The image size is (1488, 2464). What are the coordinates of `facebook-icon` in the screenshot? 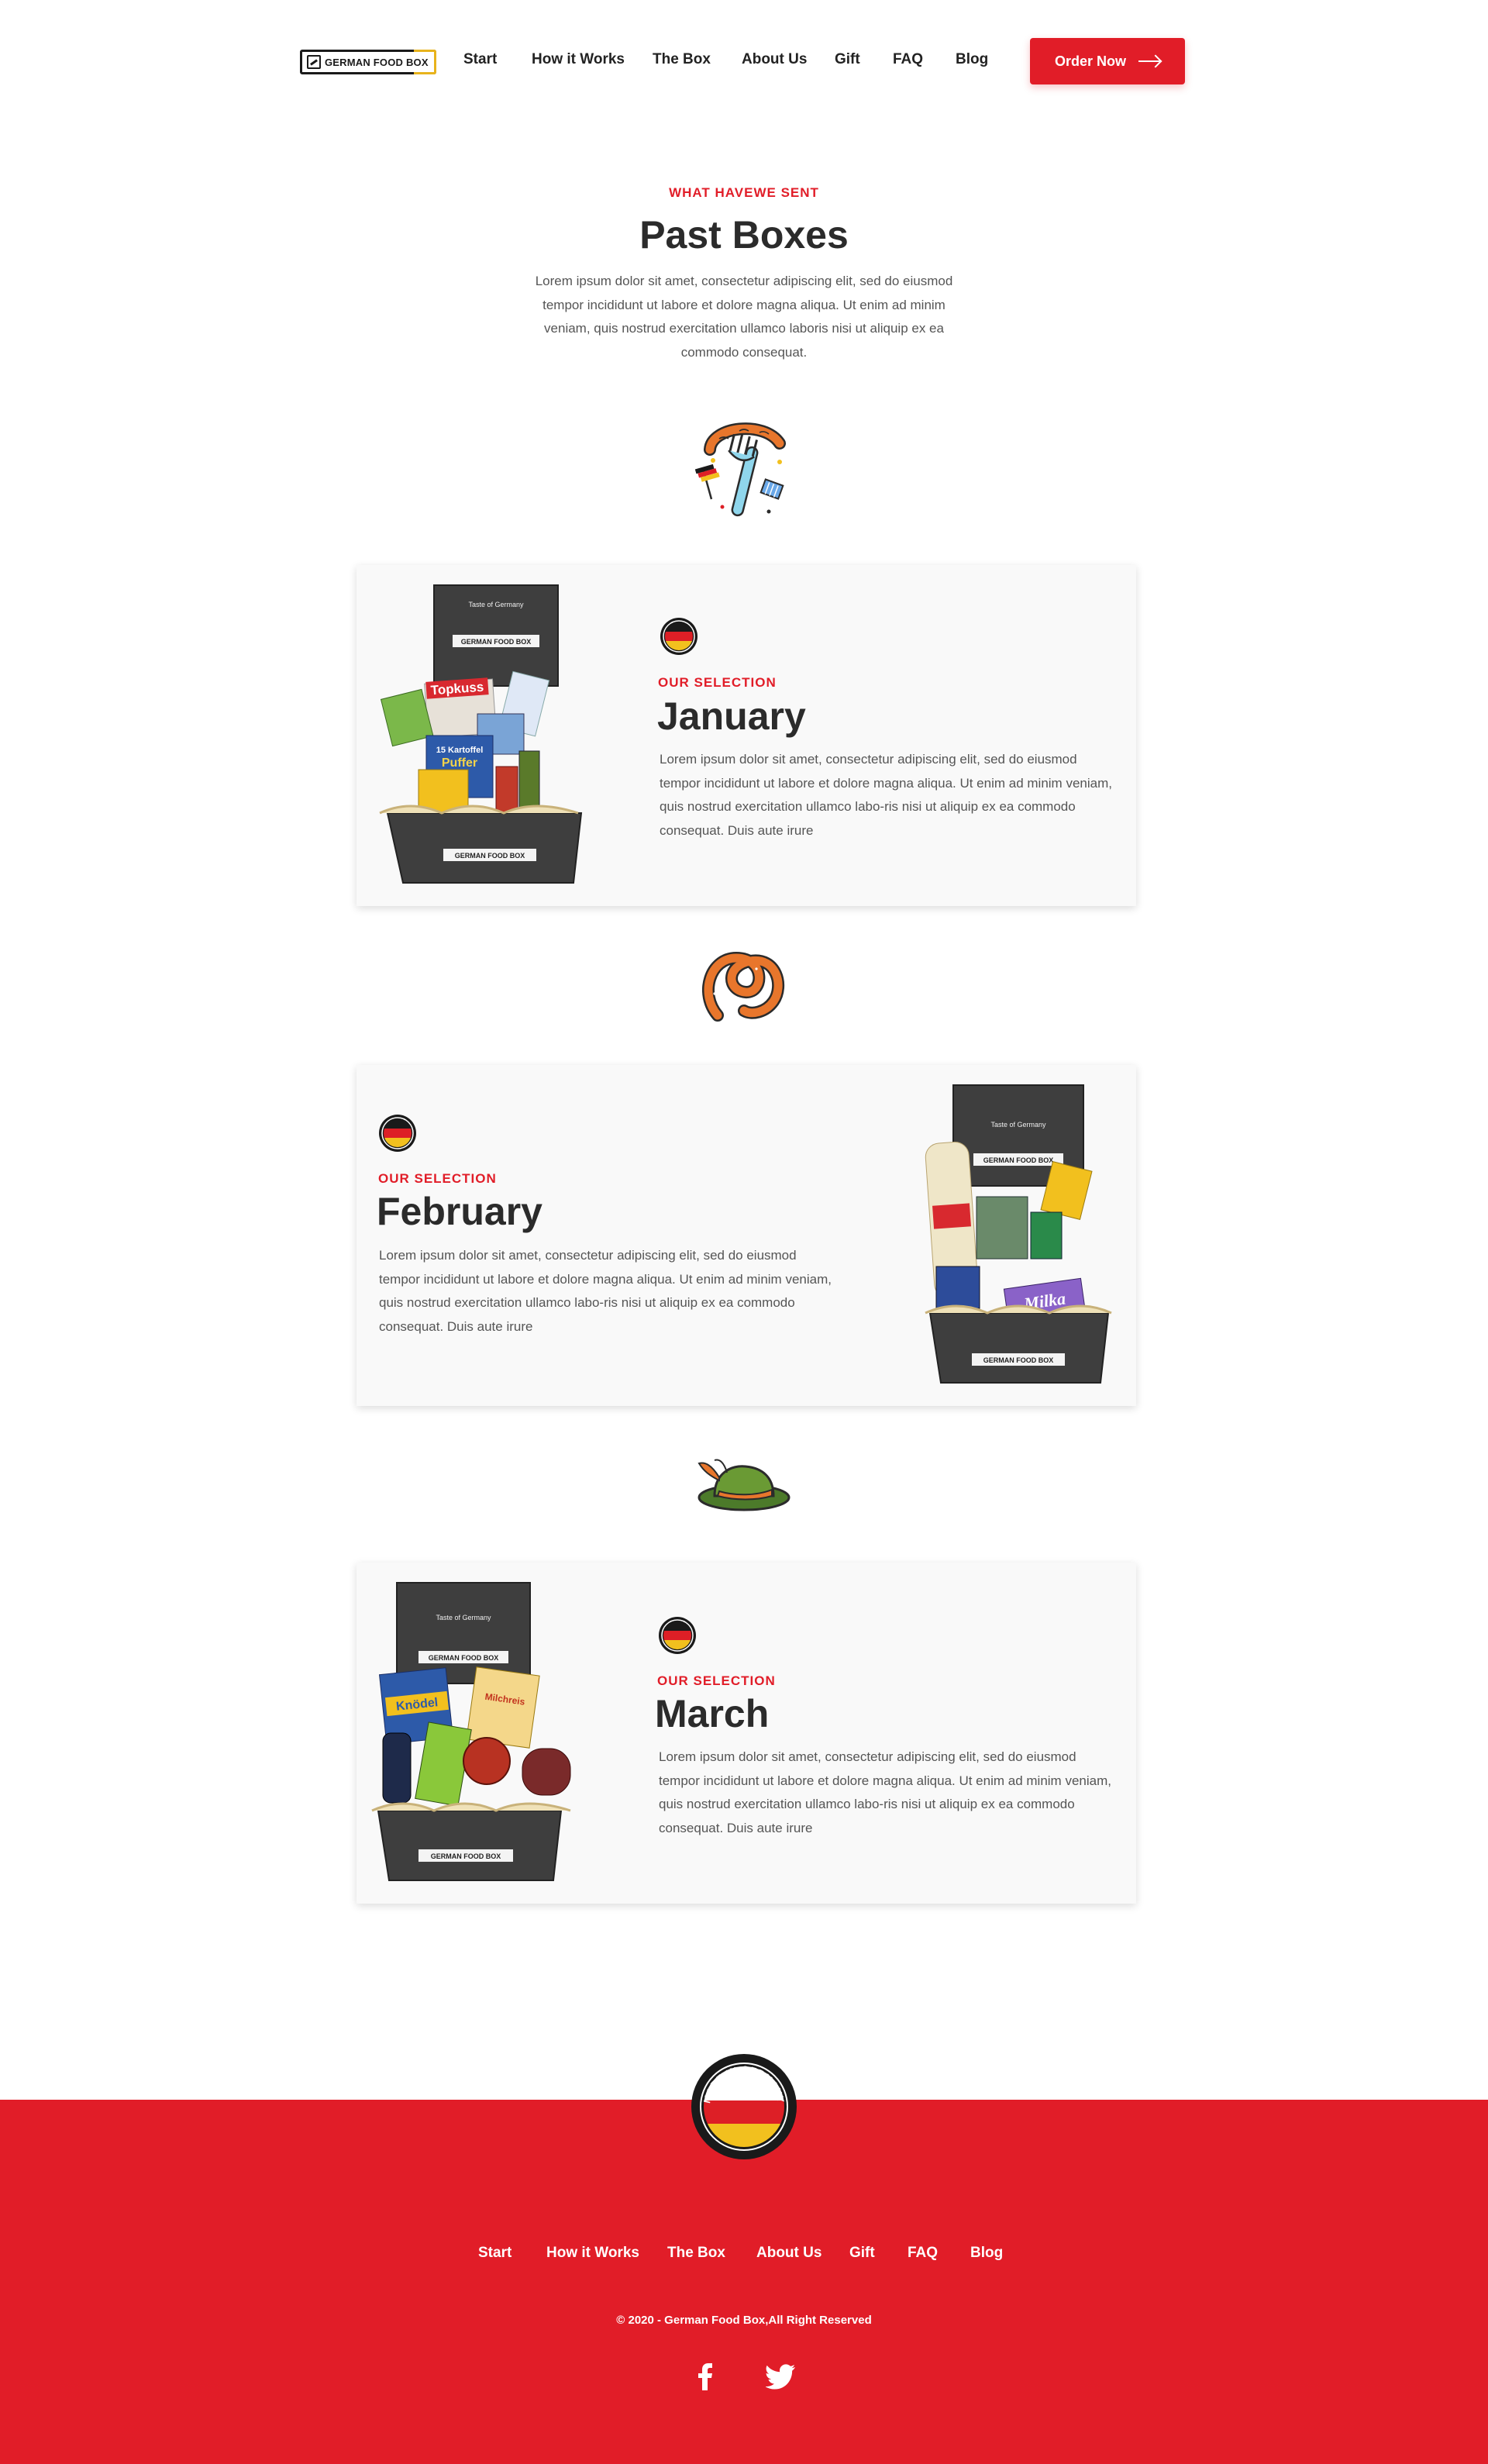 It's located at (705, 2376).